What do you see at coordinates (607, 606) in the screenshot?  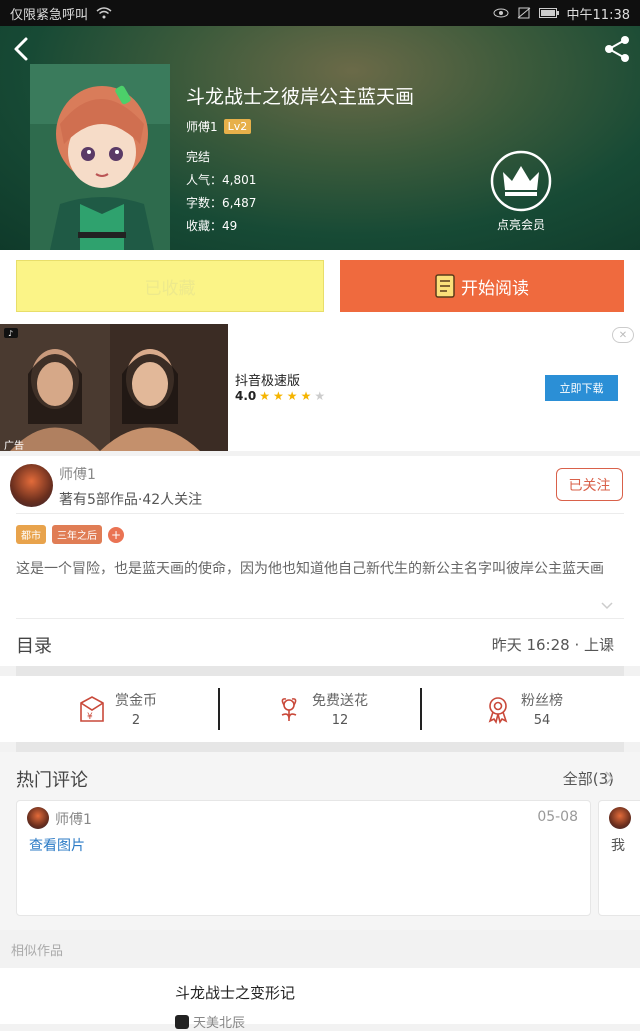 I see `chevron-down-icon` at bounding box center [607, 606].